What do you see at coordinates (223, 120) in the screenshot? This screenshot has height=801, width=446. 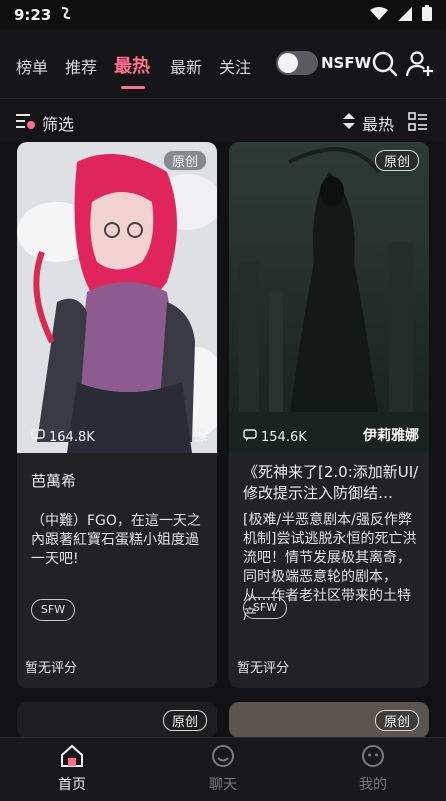 I see `filter-bar: 筛选 最热` at bounding box center [223, 120].